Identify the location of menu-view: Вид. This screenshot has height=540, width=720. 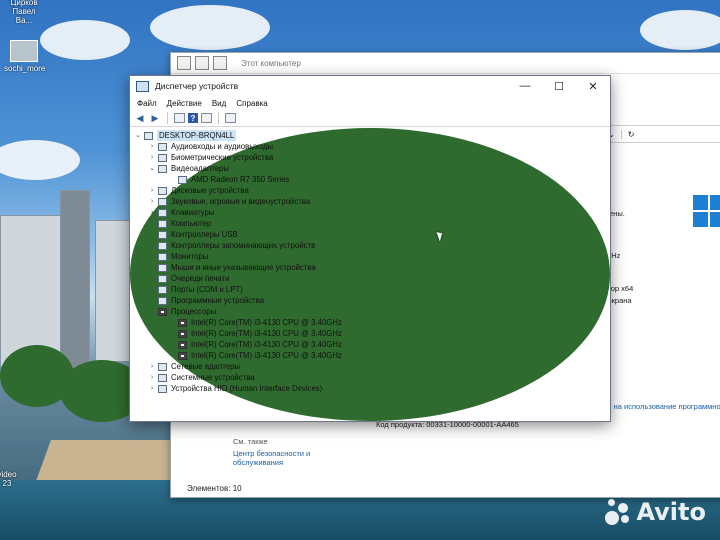
(219, 103).